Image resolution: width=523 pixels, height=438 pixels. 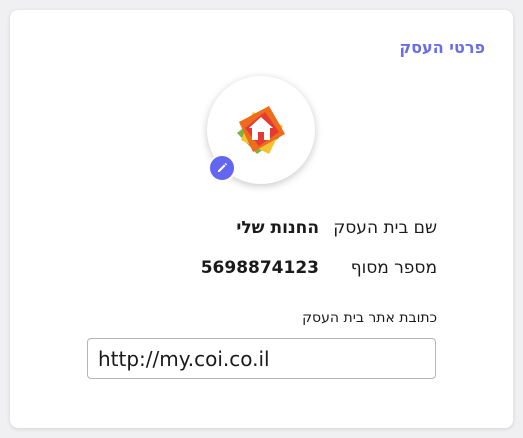 I want to click on business-name-row: שם בית העסק החנות שלי, so click(x=336, y=228).